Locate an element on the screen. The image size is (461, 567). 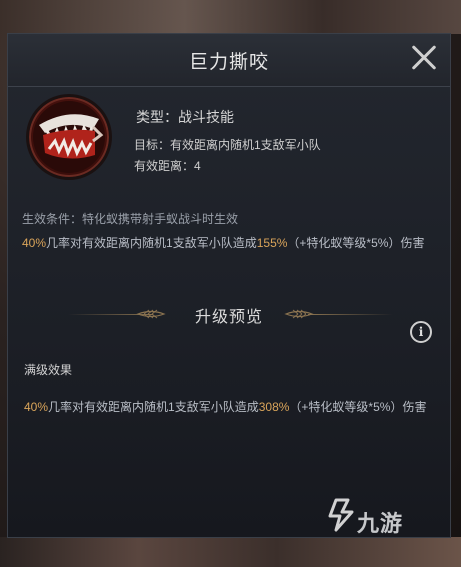
background-top is located at coordinates (230, 17).